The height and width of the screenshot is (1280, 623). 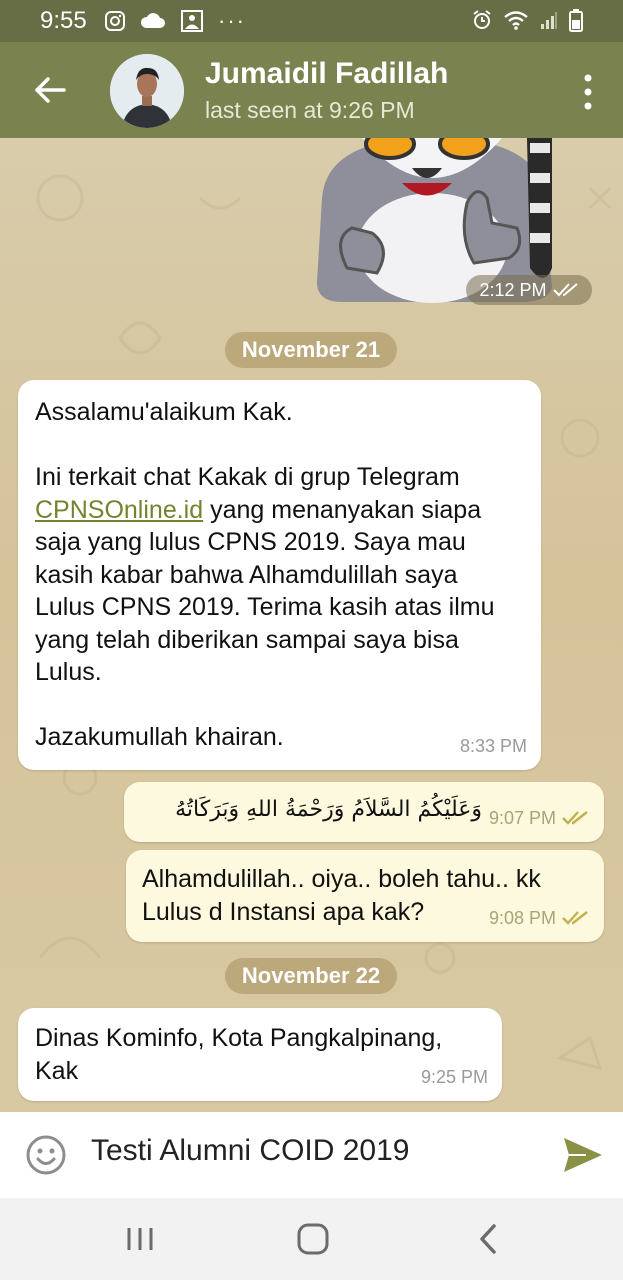 What do you see at coordinates (63, 20) in the screenshot?
I see `status-time: 9:55` at bounding box center [63, 20].